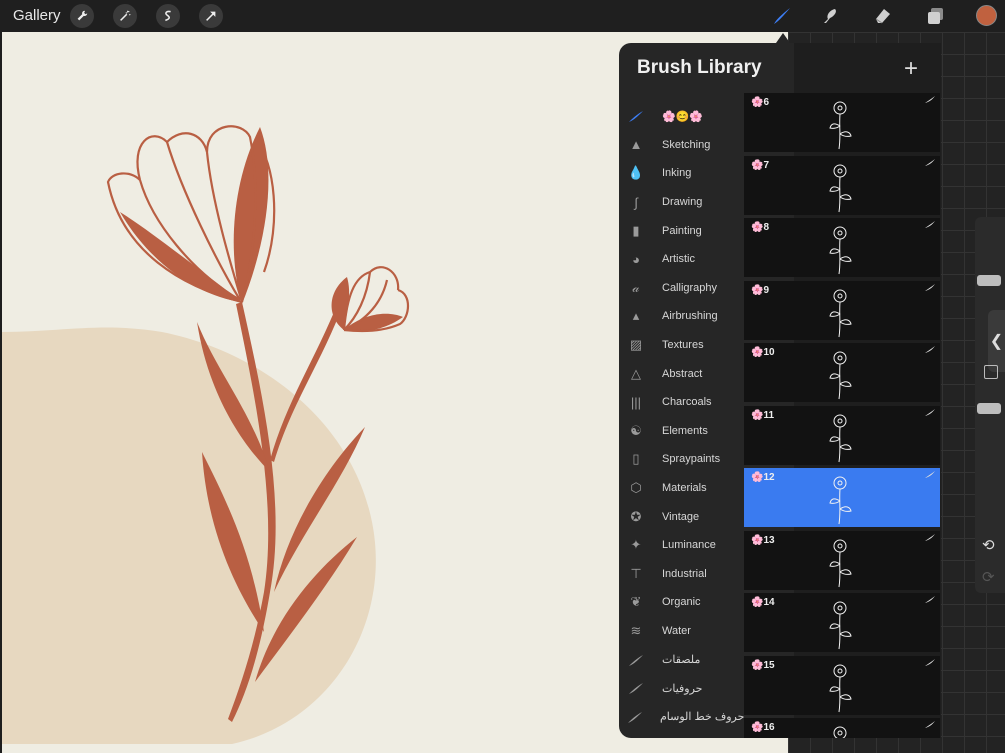  I want to click on category-label: حروفيات, so click(682, 688).